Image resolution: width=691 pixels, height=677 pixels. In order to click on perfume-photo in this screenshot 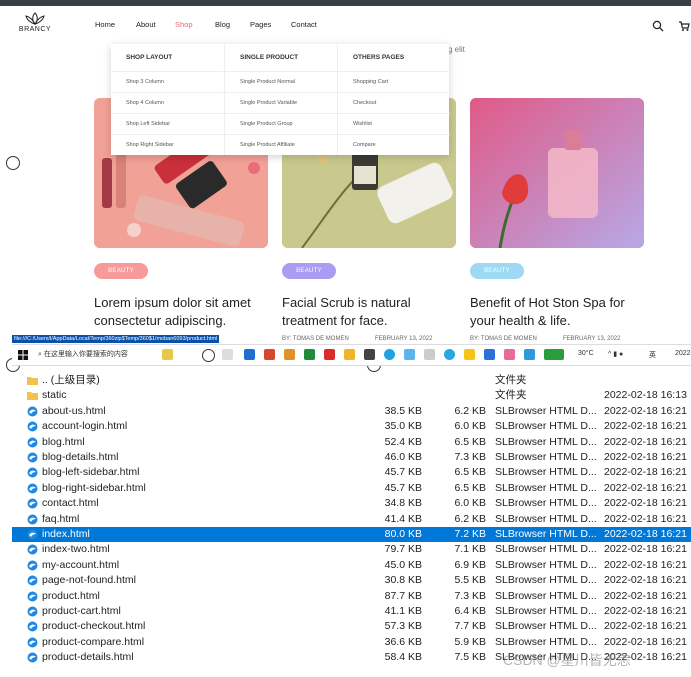, I will do `click(557, 173)`.